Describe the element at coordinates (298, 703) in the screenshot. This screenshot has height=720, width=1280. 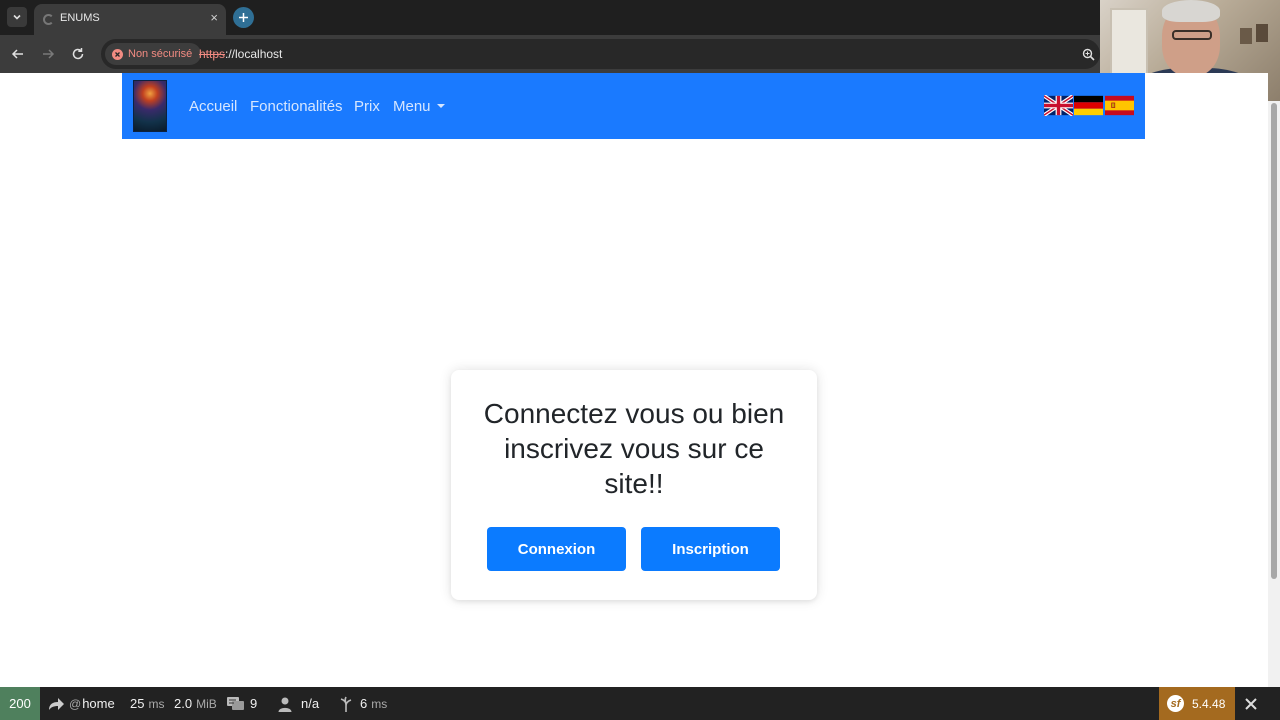
I see `security-panel: n/a` at that location.